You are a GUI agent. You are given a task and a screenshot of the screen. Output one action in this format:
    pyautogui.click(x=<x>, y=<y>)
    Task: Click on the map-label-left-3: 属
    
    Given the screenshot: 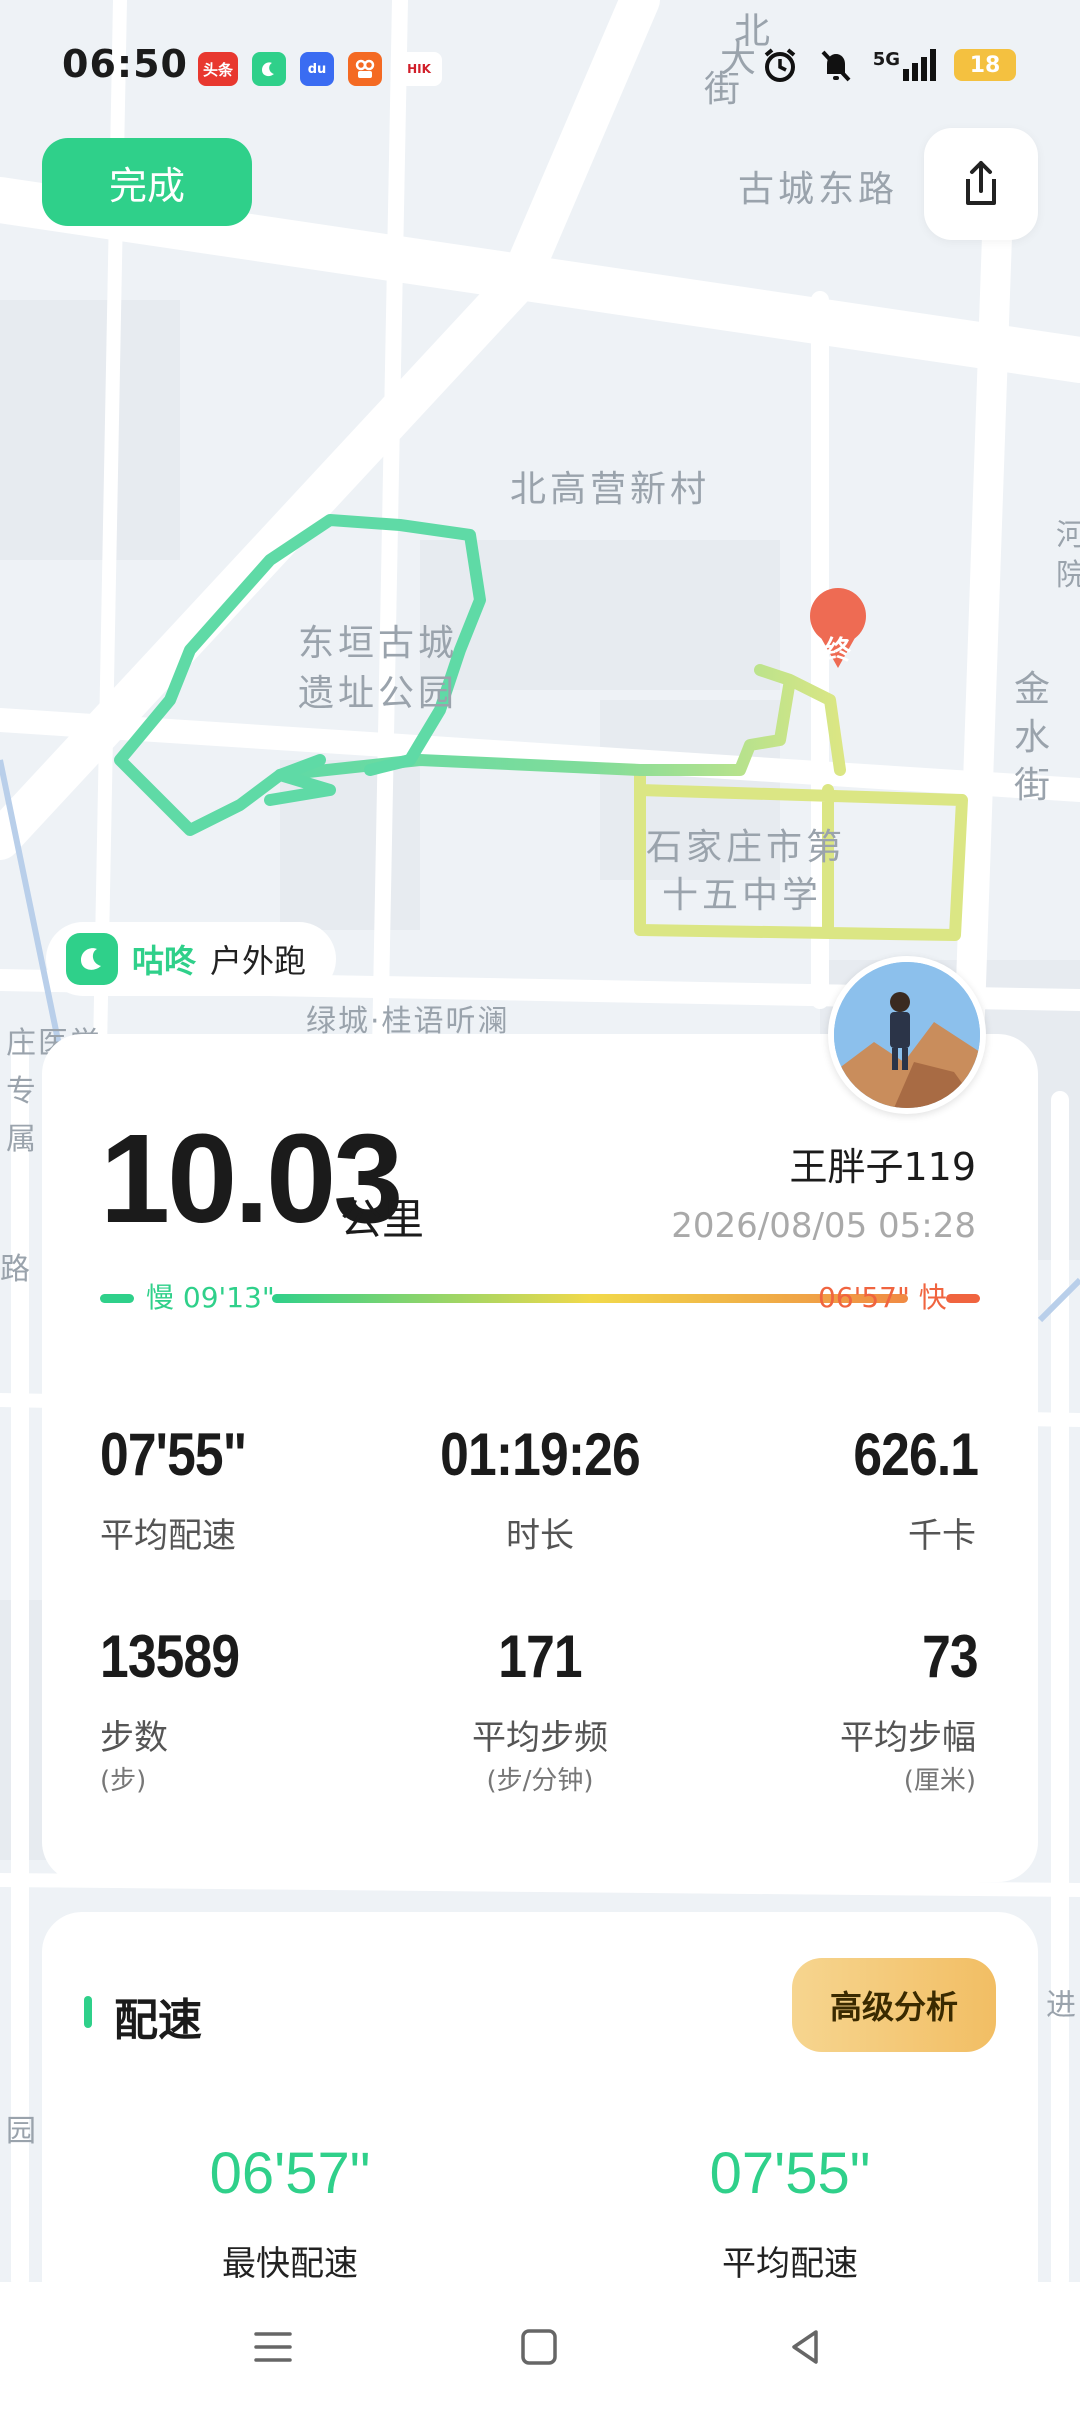 What is the action you would take?
    pyautogui.click(x=22, y=1139)
    